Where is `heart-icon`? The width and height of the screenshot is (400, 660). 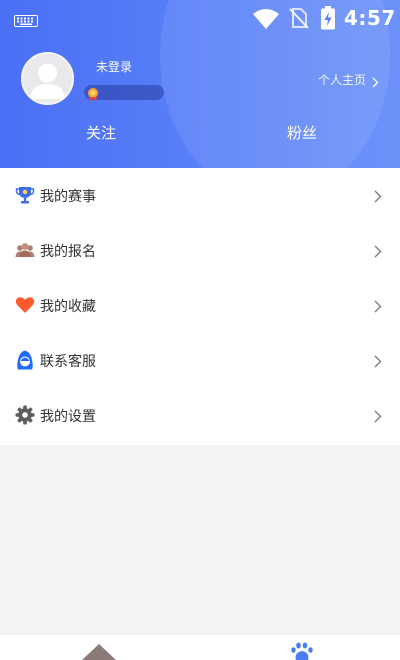
heart-icon is located at coordinates (25, 305).